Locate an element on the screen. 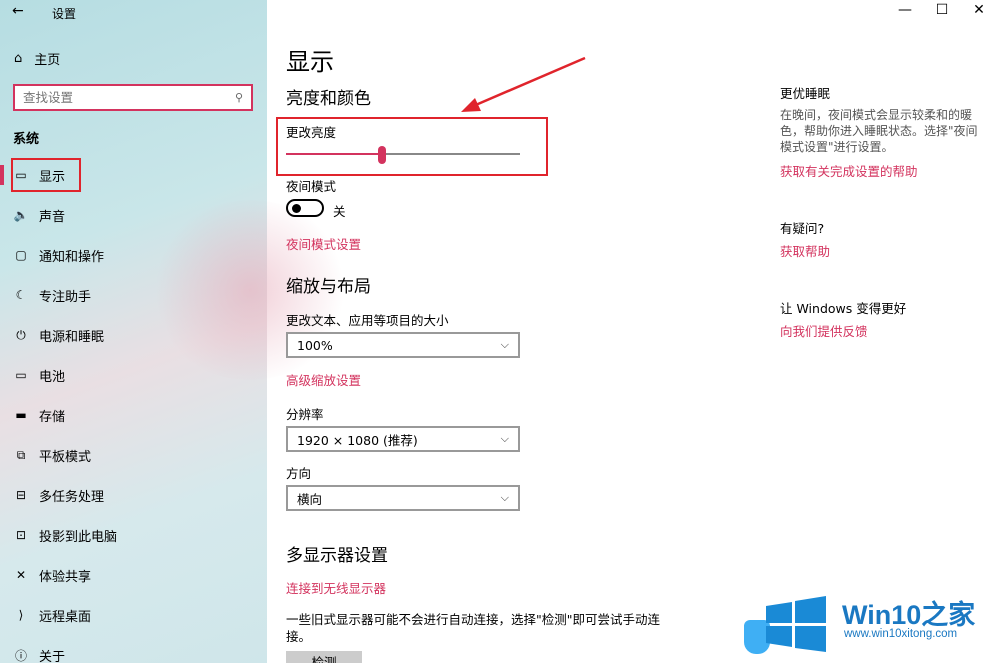 This screenshot has height=663, width=997. feedback-link: 向我们提供反馈 is located at coordinates (824, 330).